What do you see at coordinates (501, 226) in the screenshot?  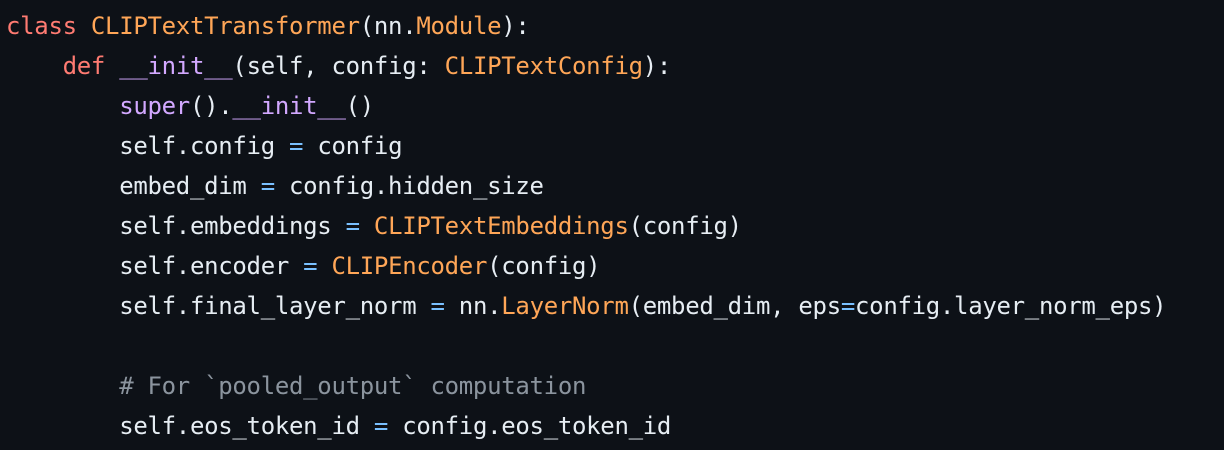 I see `class-name-token: CLIPTextEmbeddings` at bounding box center [501, 226].